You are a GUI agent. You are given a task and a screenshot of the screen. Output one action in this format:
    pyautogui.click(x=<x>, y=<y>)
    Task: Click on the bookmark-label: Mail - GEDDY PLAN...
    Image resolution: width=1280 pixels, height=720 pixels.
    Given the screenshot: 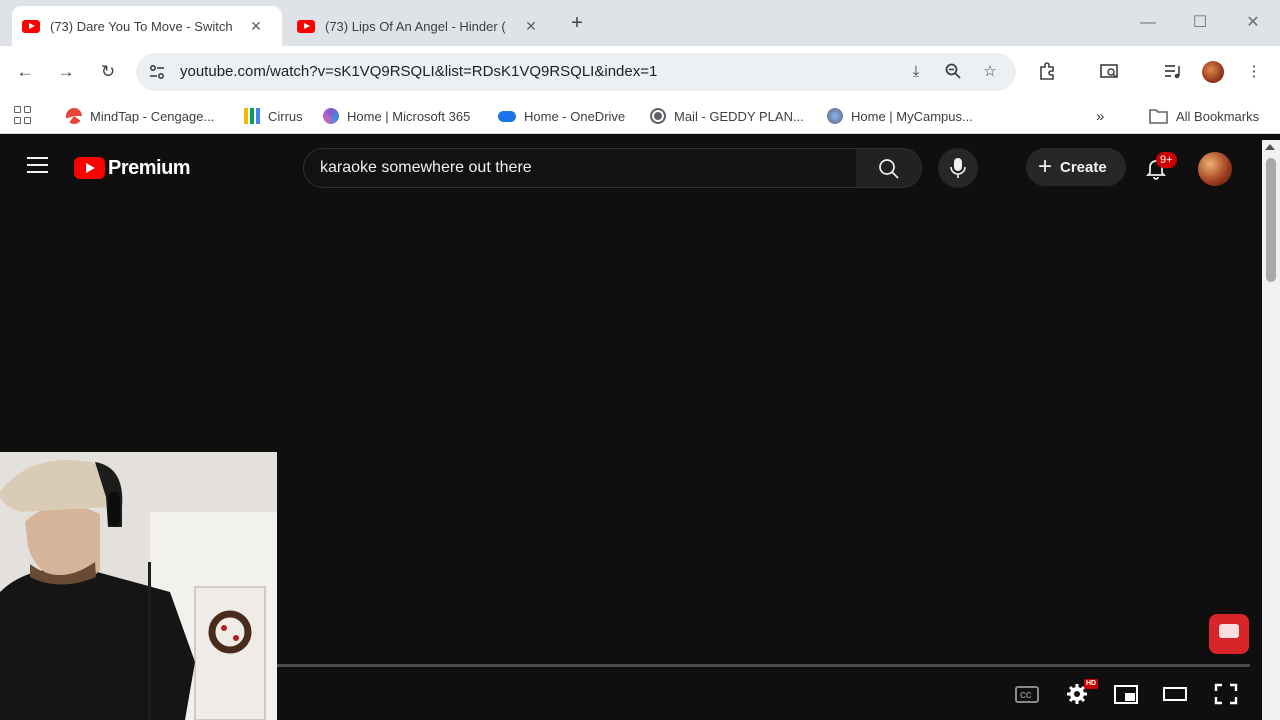 What is the action you would take?
    pyautogui.click(x=739, y=116)
    